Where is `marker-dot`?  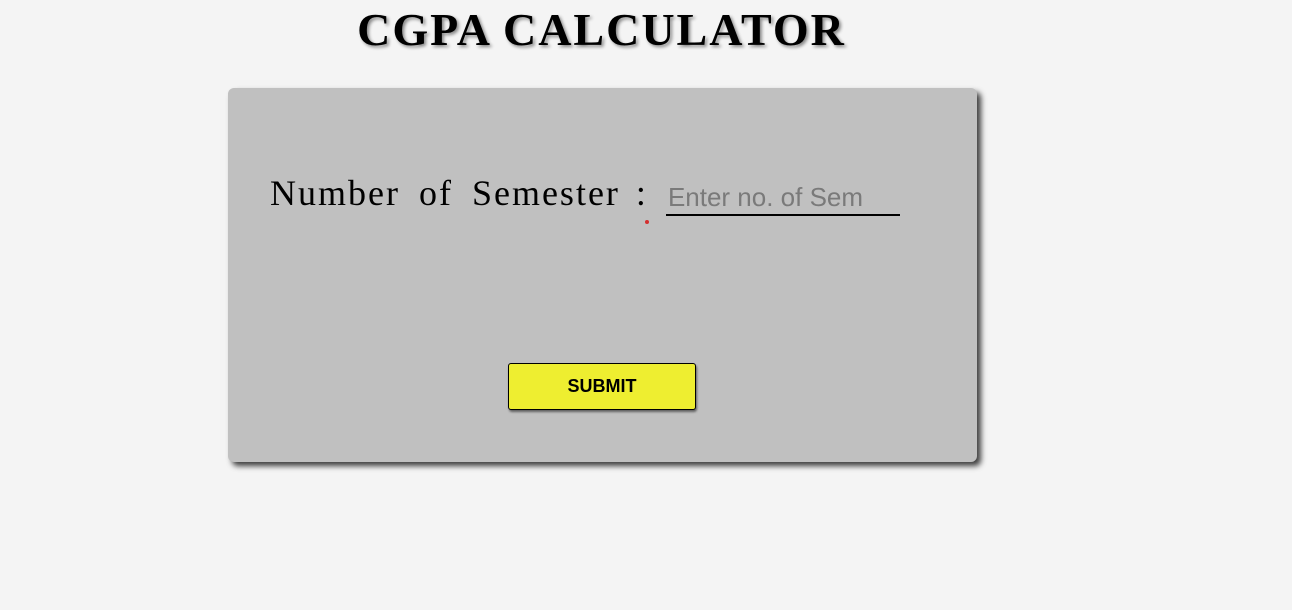
marker-dot is located at coordinates (646, 222).